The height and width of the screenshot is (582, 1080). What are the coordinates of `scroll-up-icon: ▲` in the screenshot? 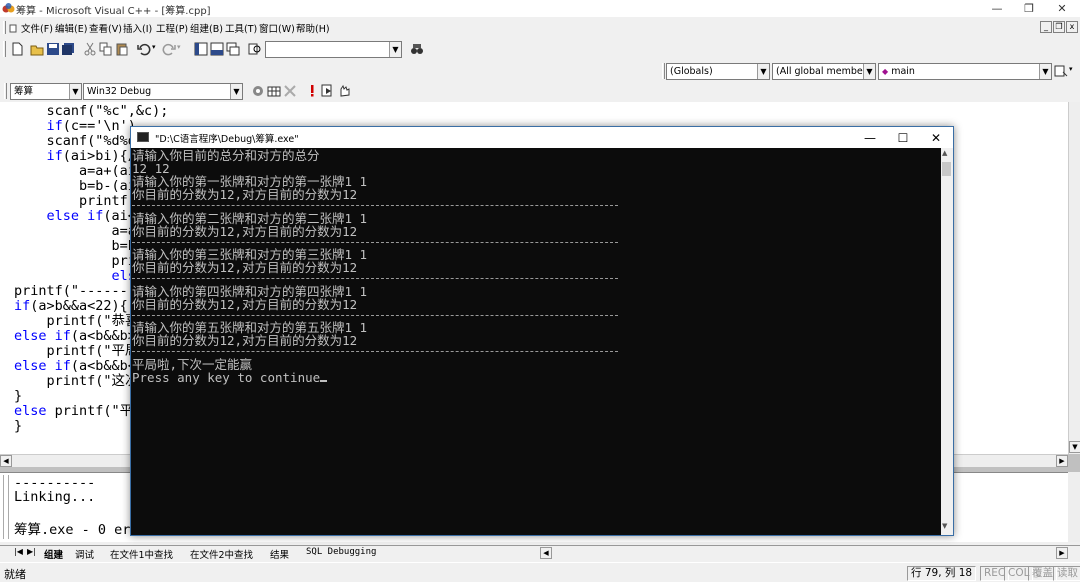 It's located at (944, 153).